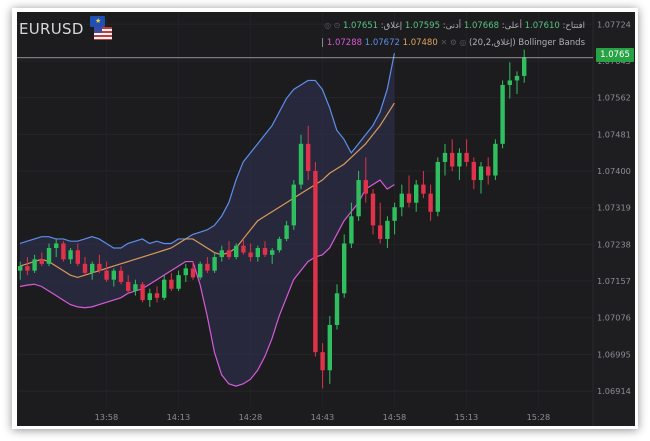  Describe the element at coordinates (395, 417) in the screenshot. I see `x-tick-label: 14:58` at that location.